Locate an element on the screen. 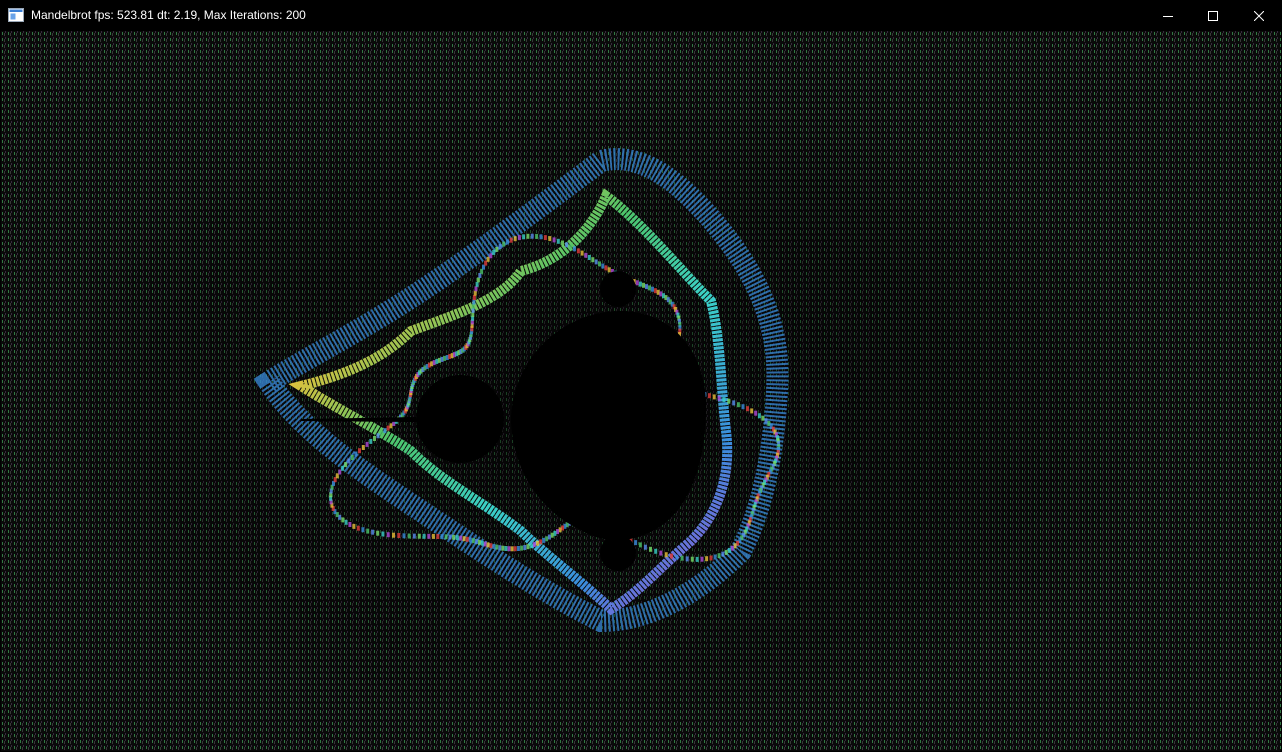 The image size is (1282, 752). bottom-bulb is located at coordinates (618, 553).